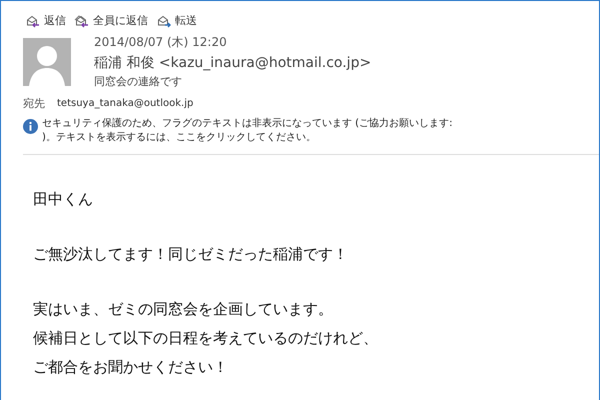 Image resolution: width=600 pixels, height=400 pixels. What do you see at coordinates (34, 103) in the screenshot?
I see `to-label: 宛先` at bounding box center [34, 103].